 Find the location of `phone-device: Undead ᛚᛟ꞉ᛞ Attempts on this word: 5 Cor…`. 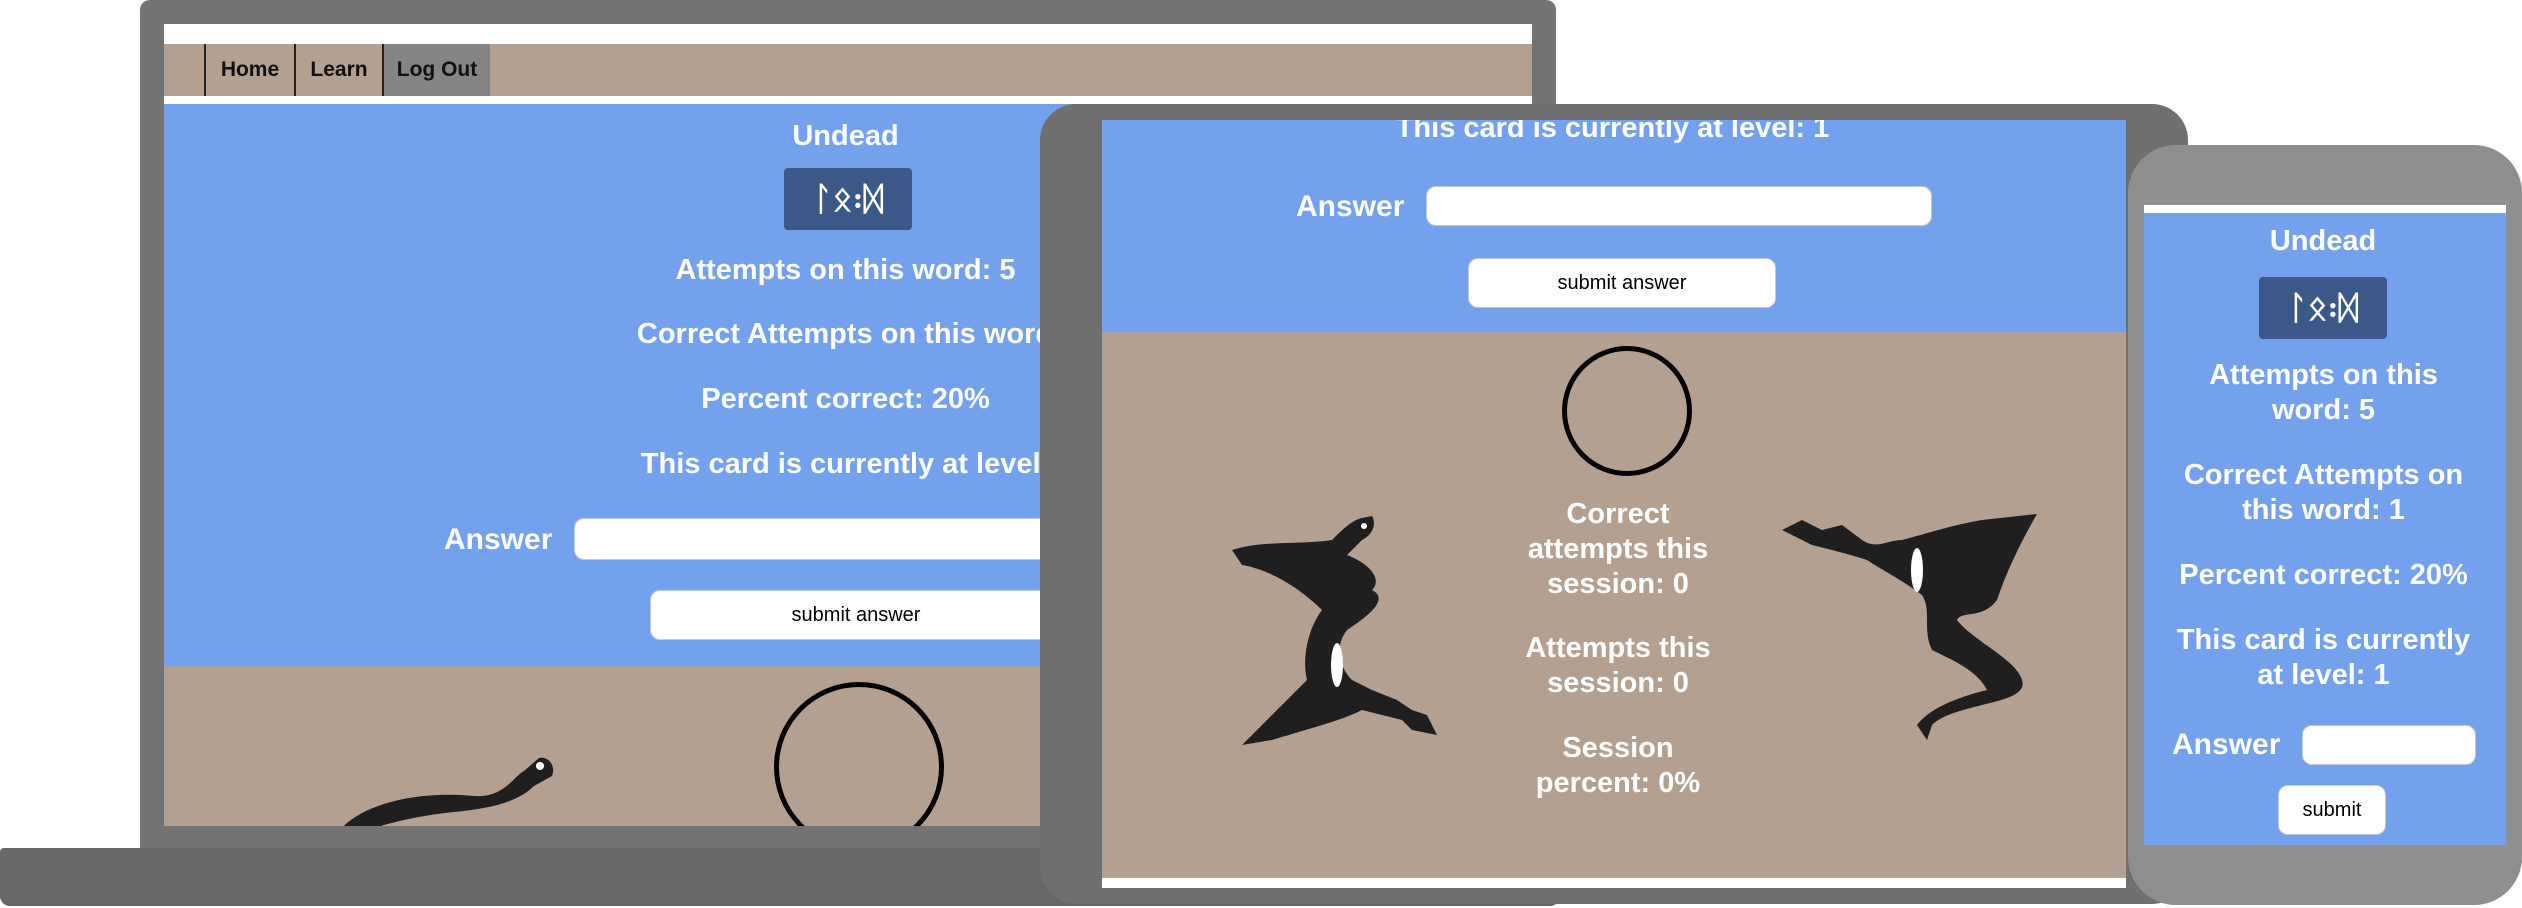

phone-device: Undead ᛚᛟ꞉ᛞ Attempts on this word: 5 Cor… is located at coordinates (2325, 525).